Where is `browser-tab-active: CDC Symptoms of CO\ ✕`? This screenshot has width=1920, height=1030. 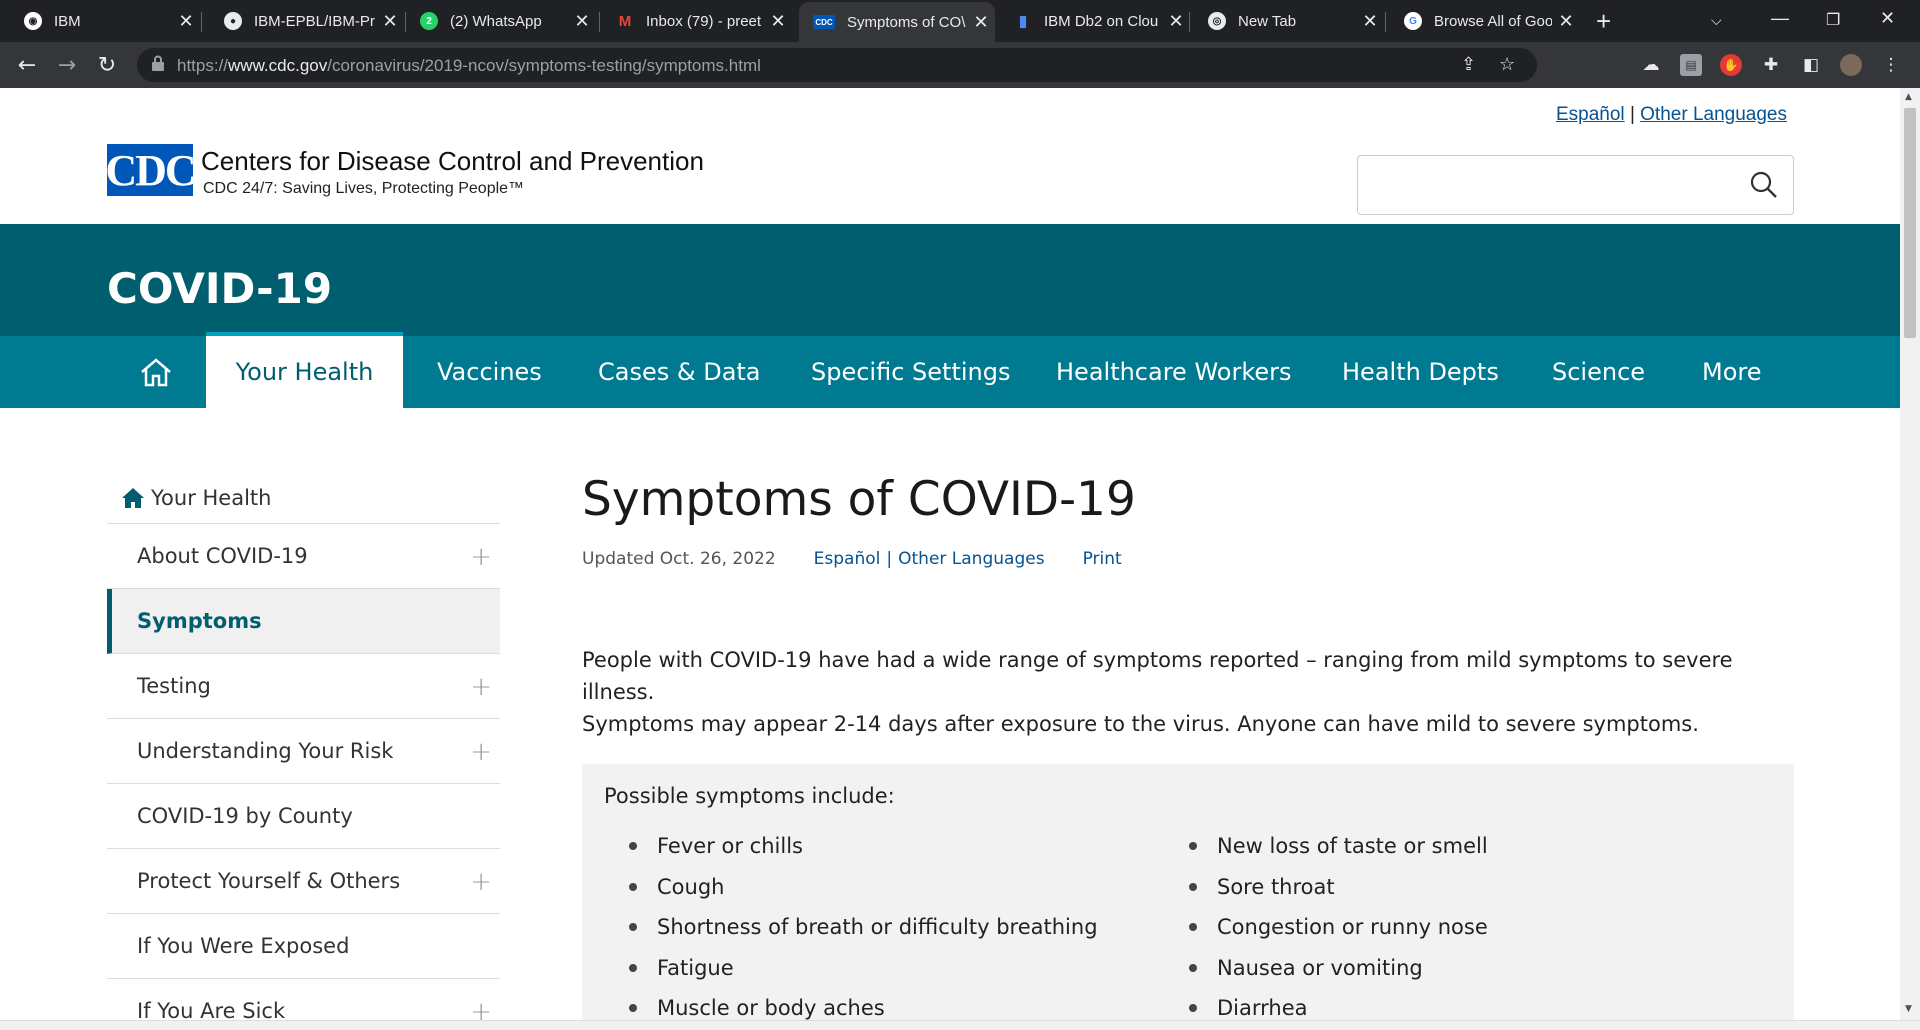 browser-tab-active: CDC Symptoms of CO\ ✕ is located at coordinates (897, 22).